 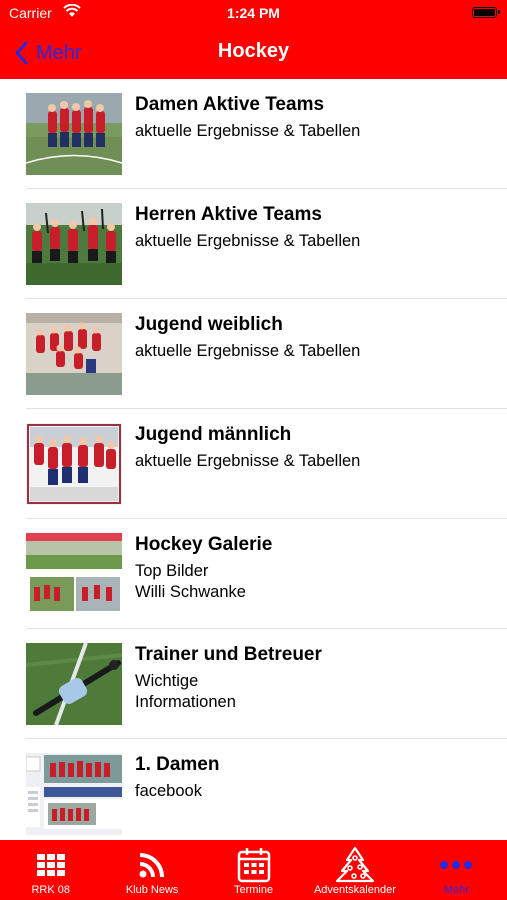 I want to click on tab-termine: Termine, so click(x=253, y=870).